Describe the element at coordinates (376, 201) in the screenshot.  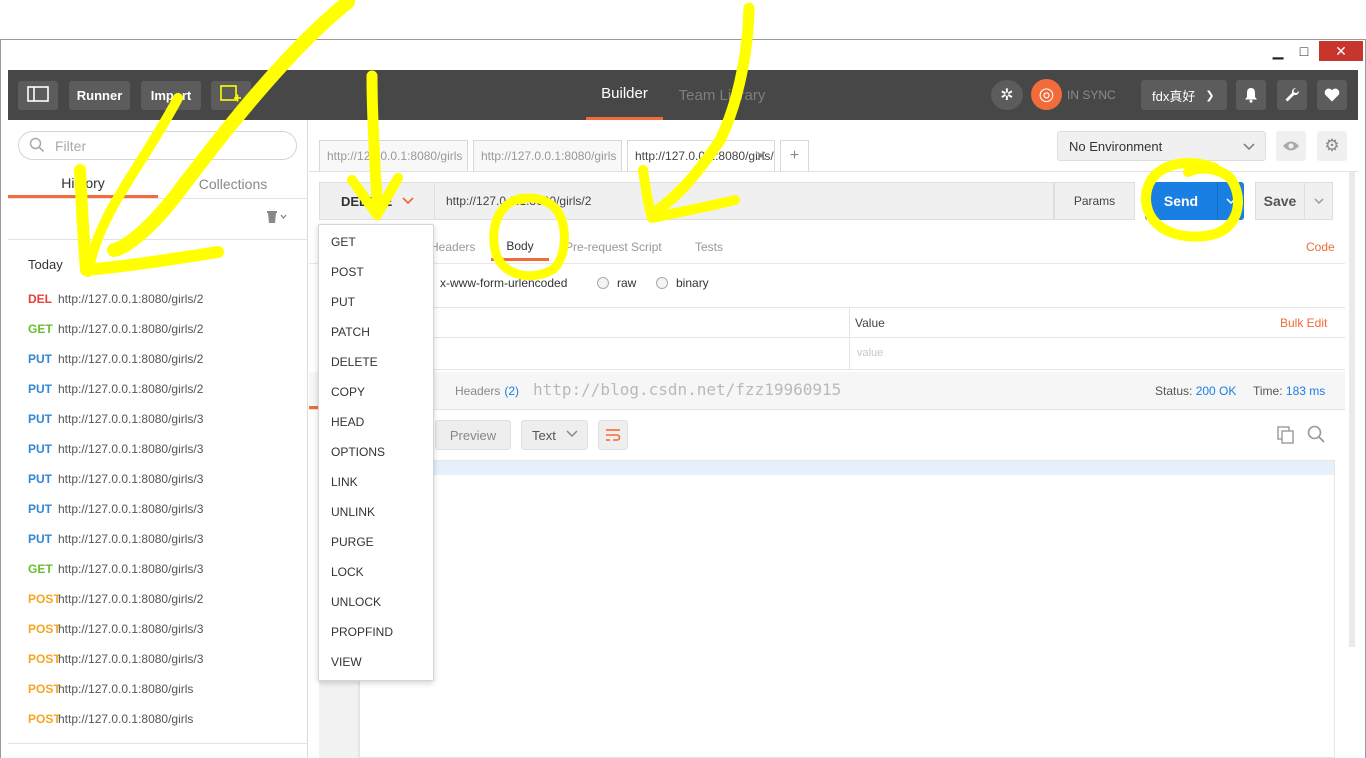
I see `method-select: DELETE` at that location.